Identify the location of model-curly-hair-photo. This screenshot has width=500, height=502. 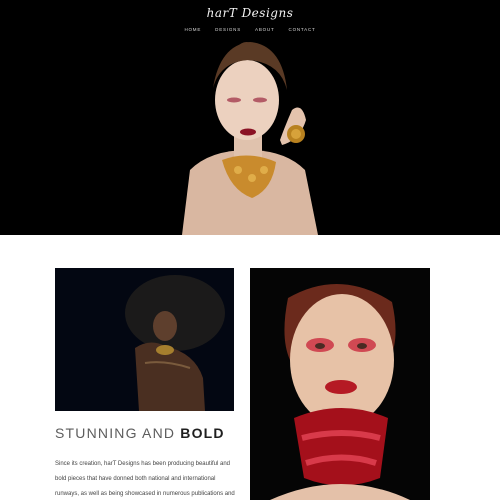
(144, 339).